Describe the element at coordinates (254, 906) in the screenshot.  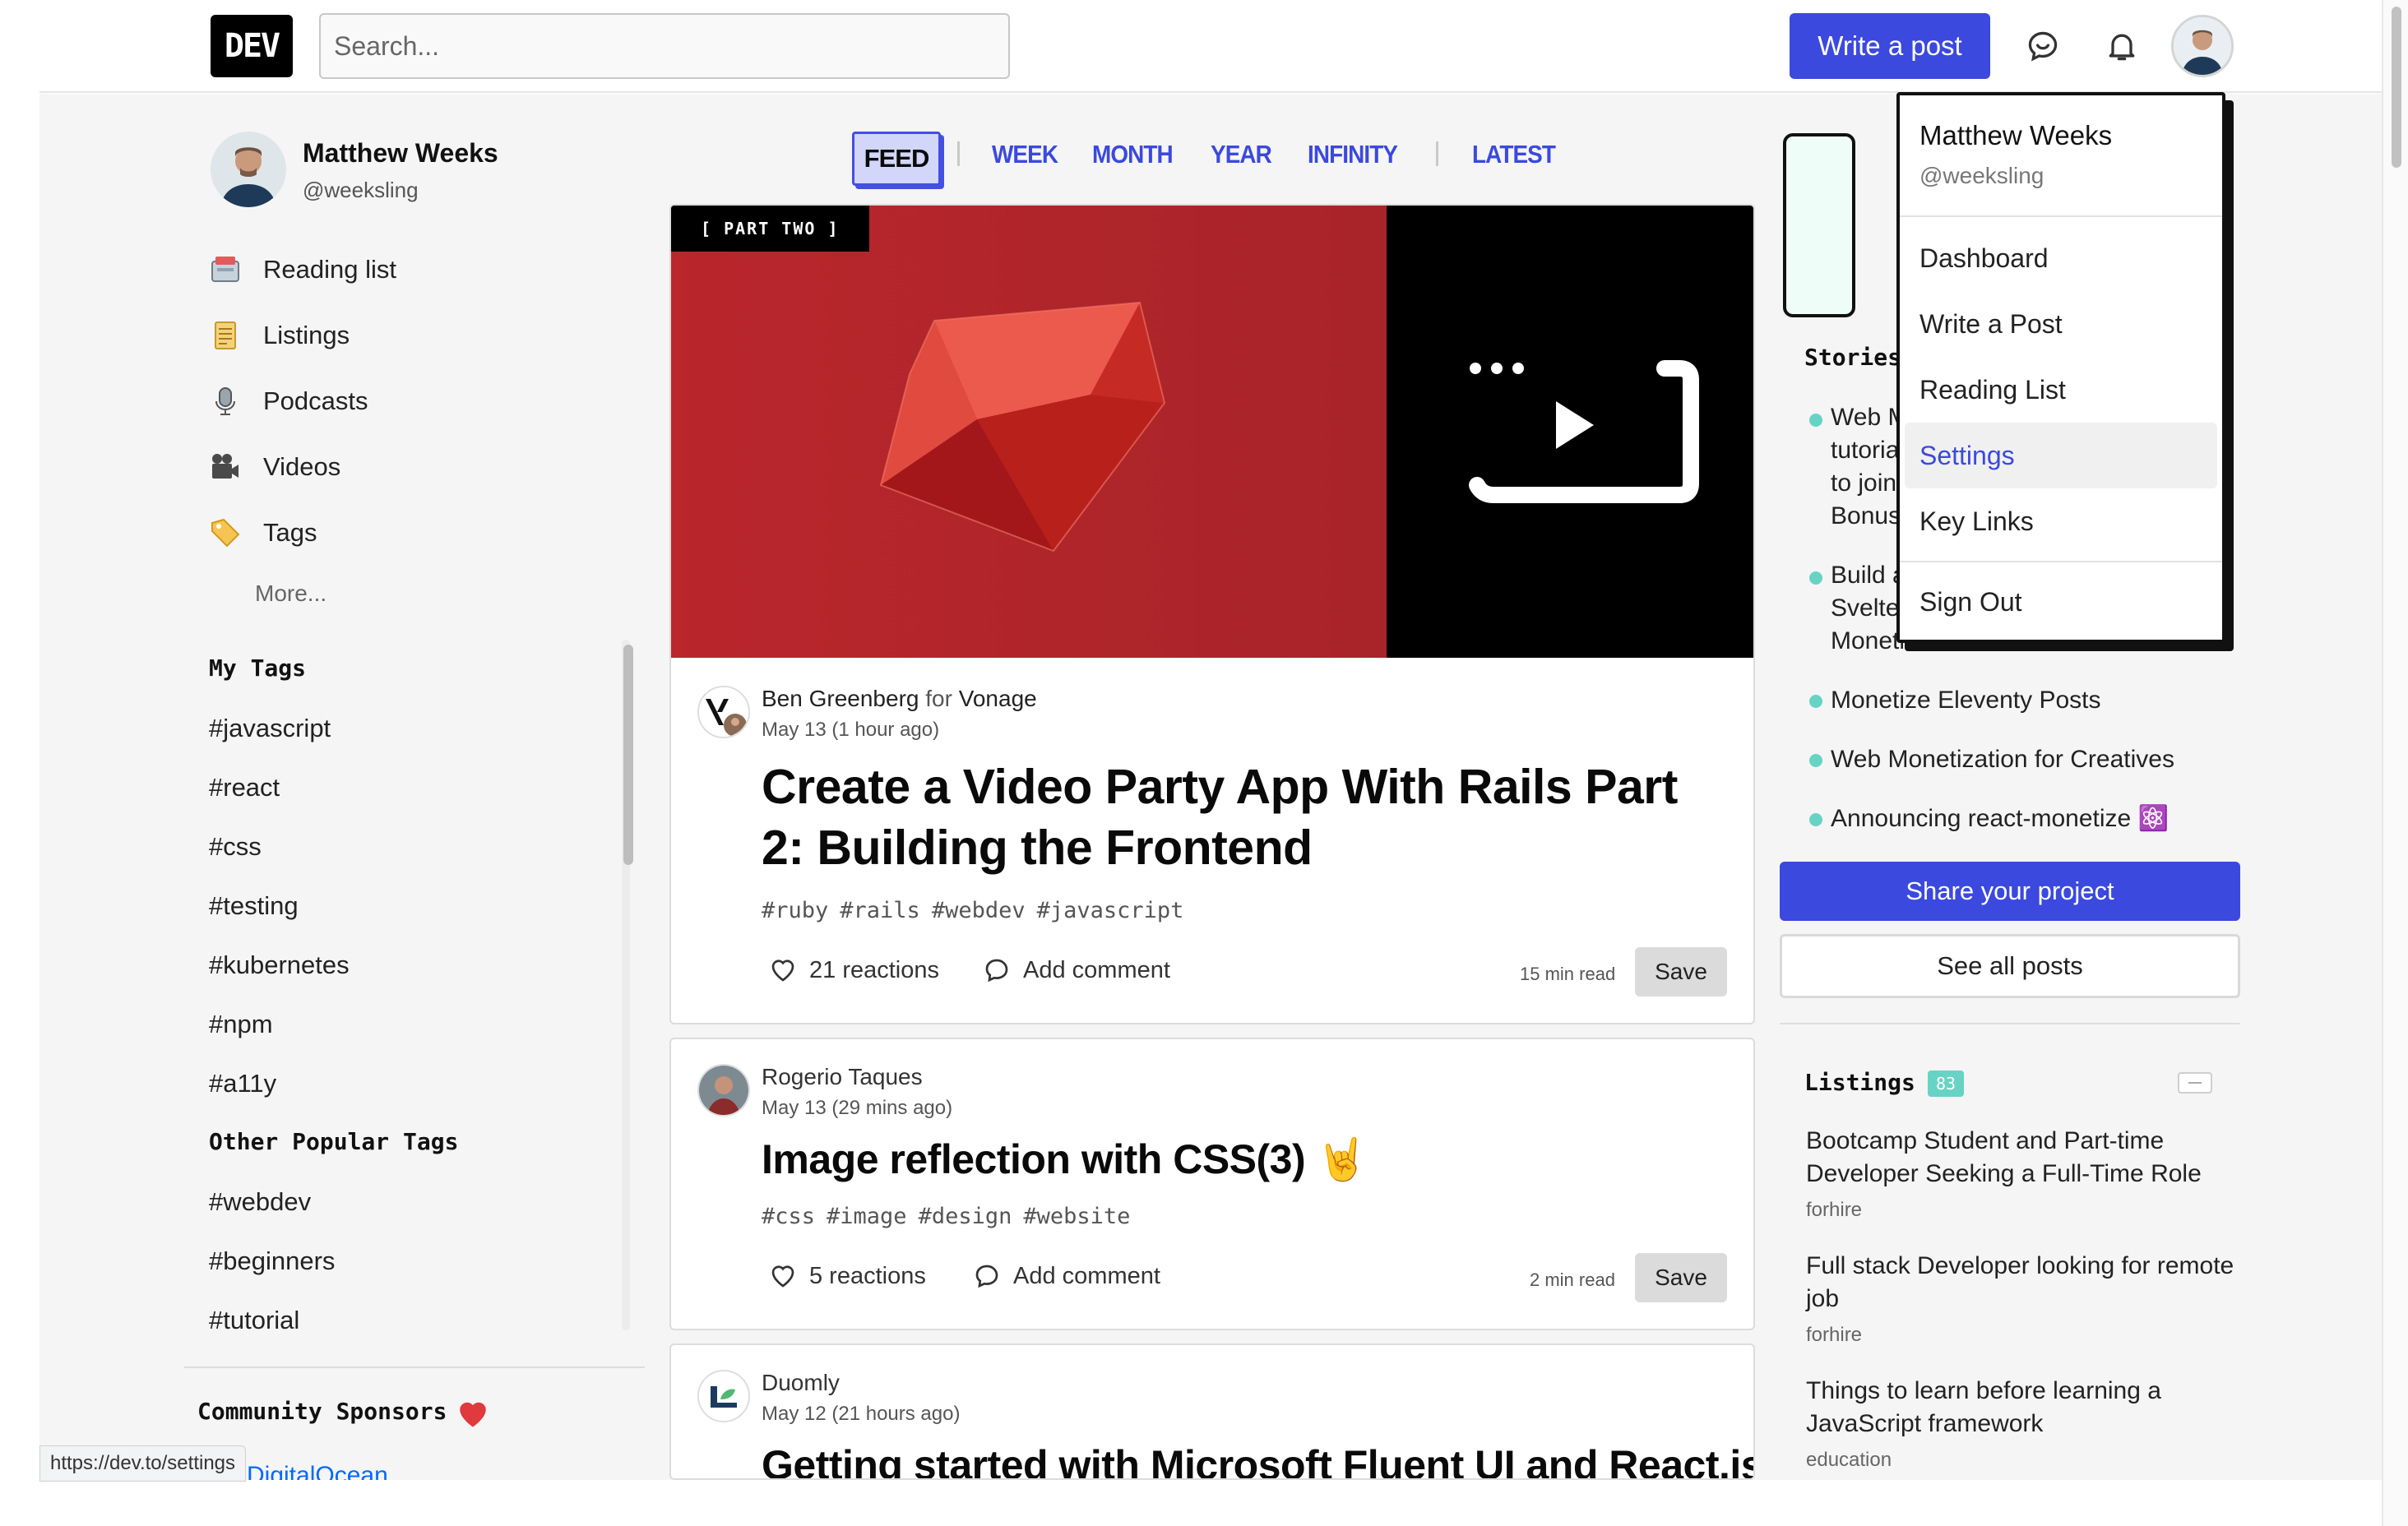
I see `tag-link-testing: #testing` at that location.